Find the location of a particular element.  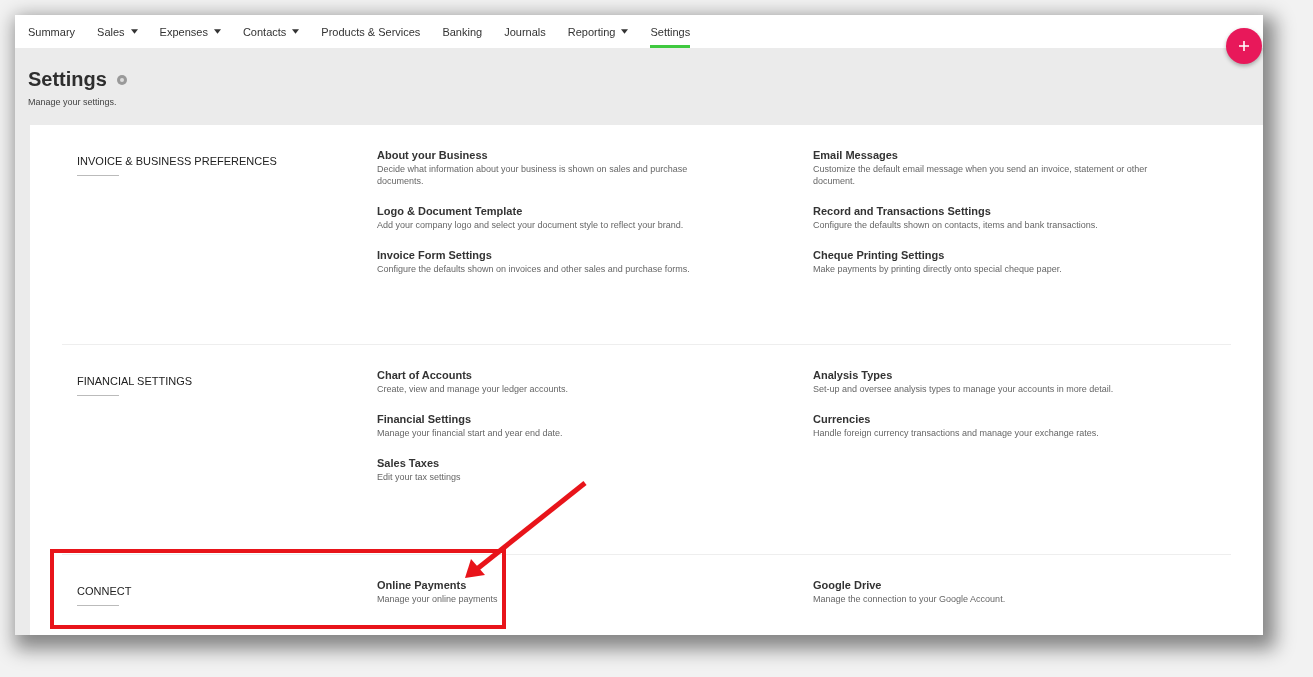

setting-link: Email Messages is located at coordinates (1023, 155).